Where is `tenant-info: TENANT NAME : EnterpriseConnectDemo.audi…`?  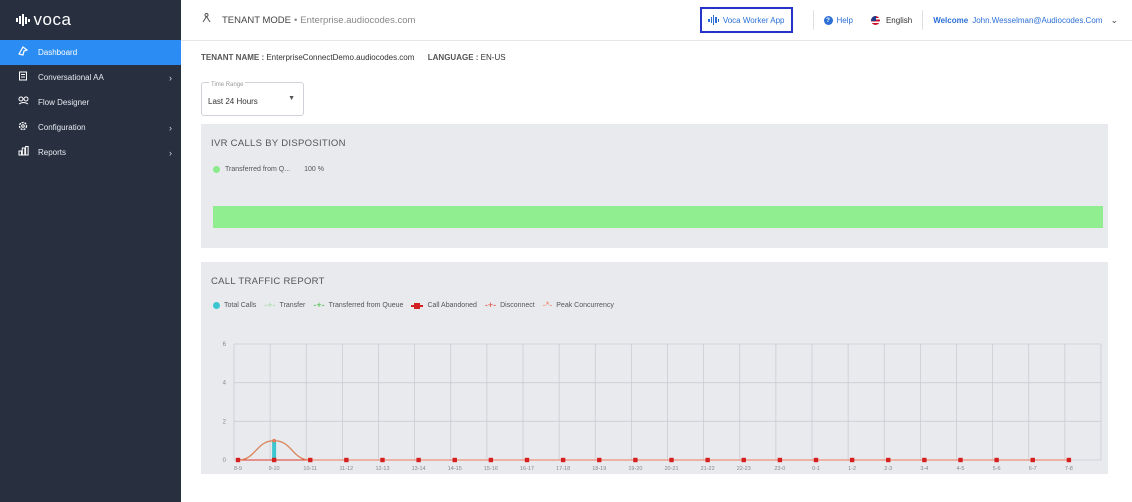
tenant-info: TENANT NAME : EnterpriseConnectDemo.audi… is located at coordinates (353, 57).